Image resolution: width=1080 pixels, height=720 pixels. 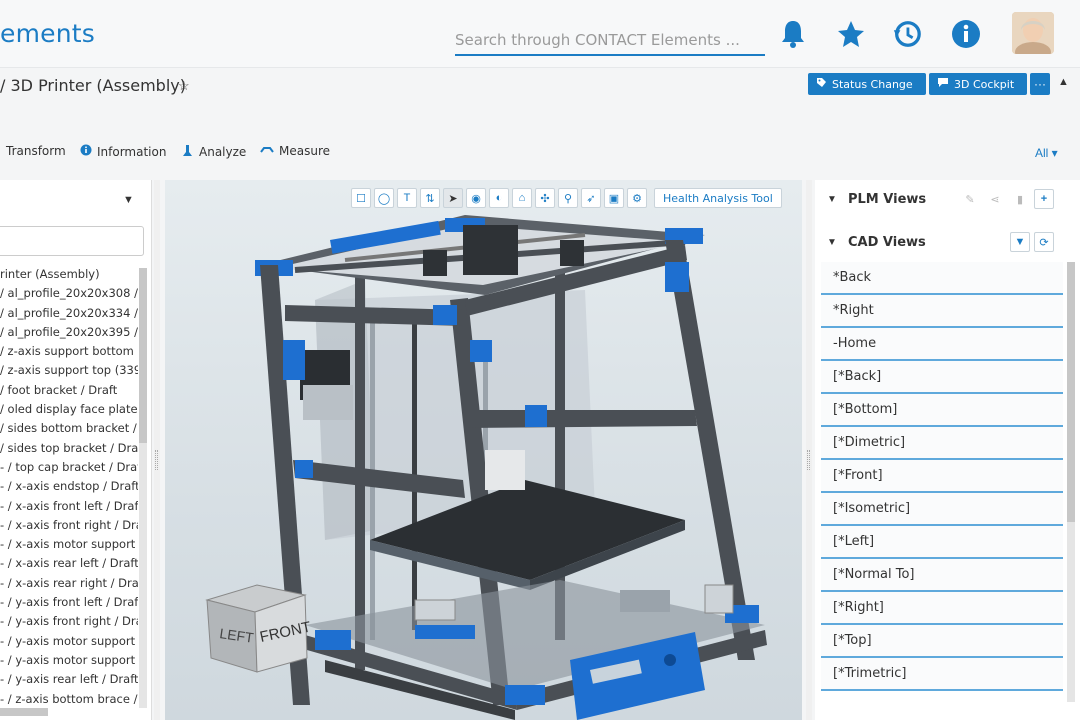 What do you see at coordinates (942, 377) in the screenshot?
I see `cad-view-item: [*Back]` at bounding box center [942, 377].